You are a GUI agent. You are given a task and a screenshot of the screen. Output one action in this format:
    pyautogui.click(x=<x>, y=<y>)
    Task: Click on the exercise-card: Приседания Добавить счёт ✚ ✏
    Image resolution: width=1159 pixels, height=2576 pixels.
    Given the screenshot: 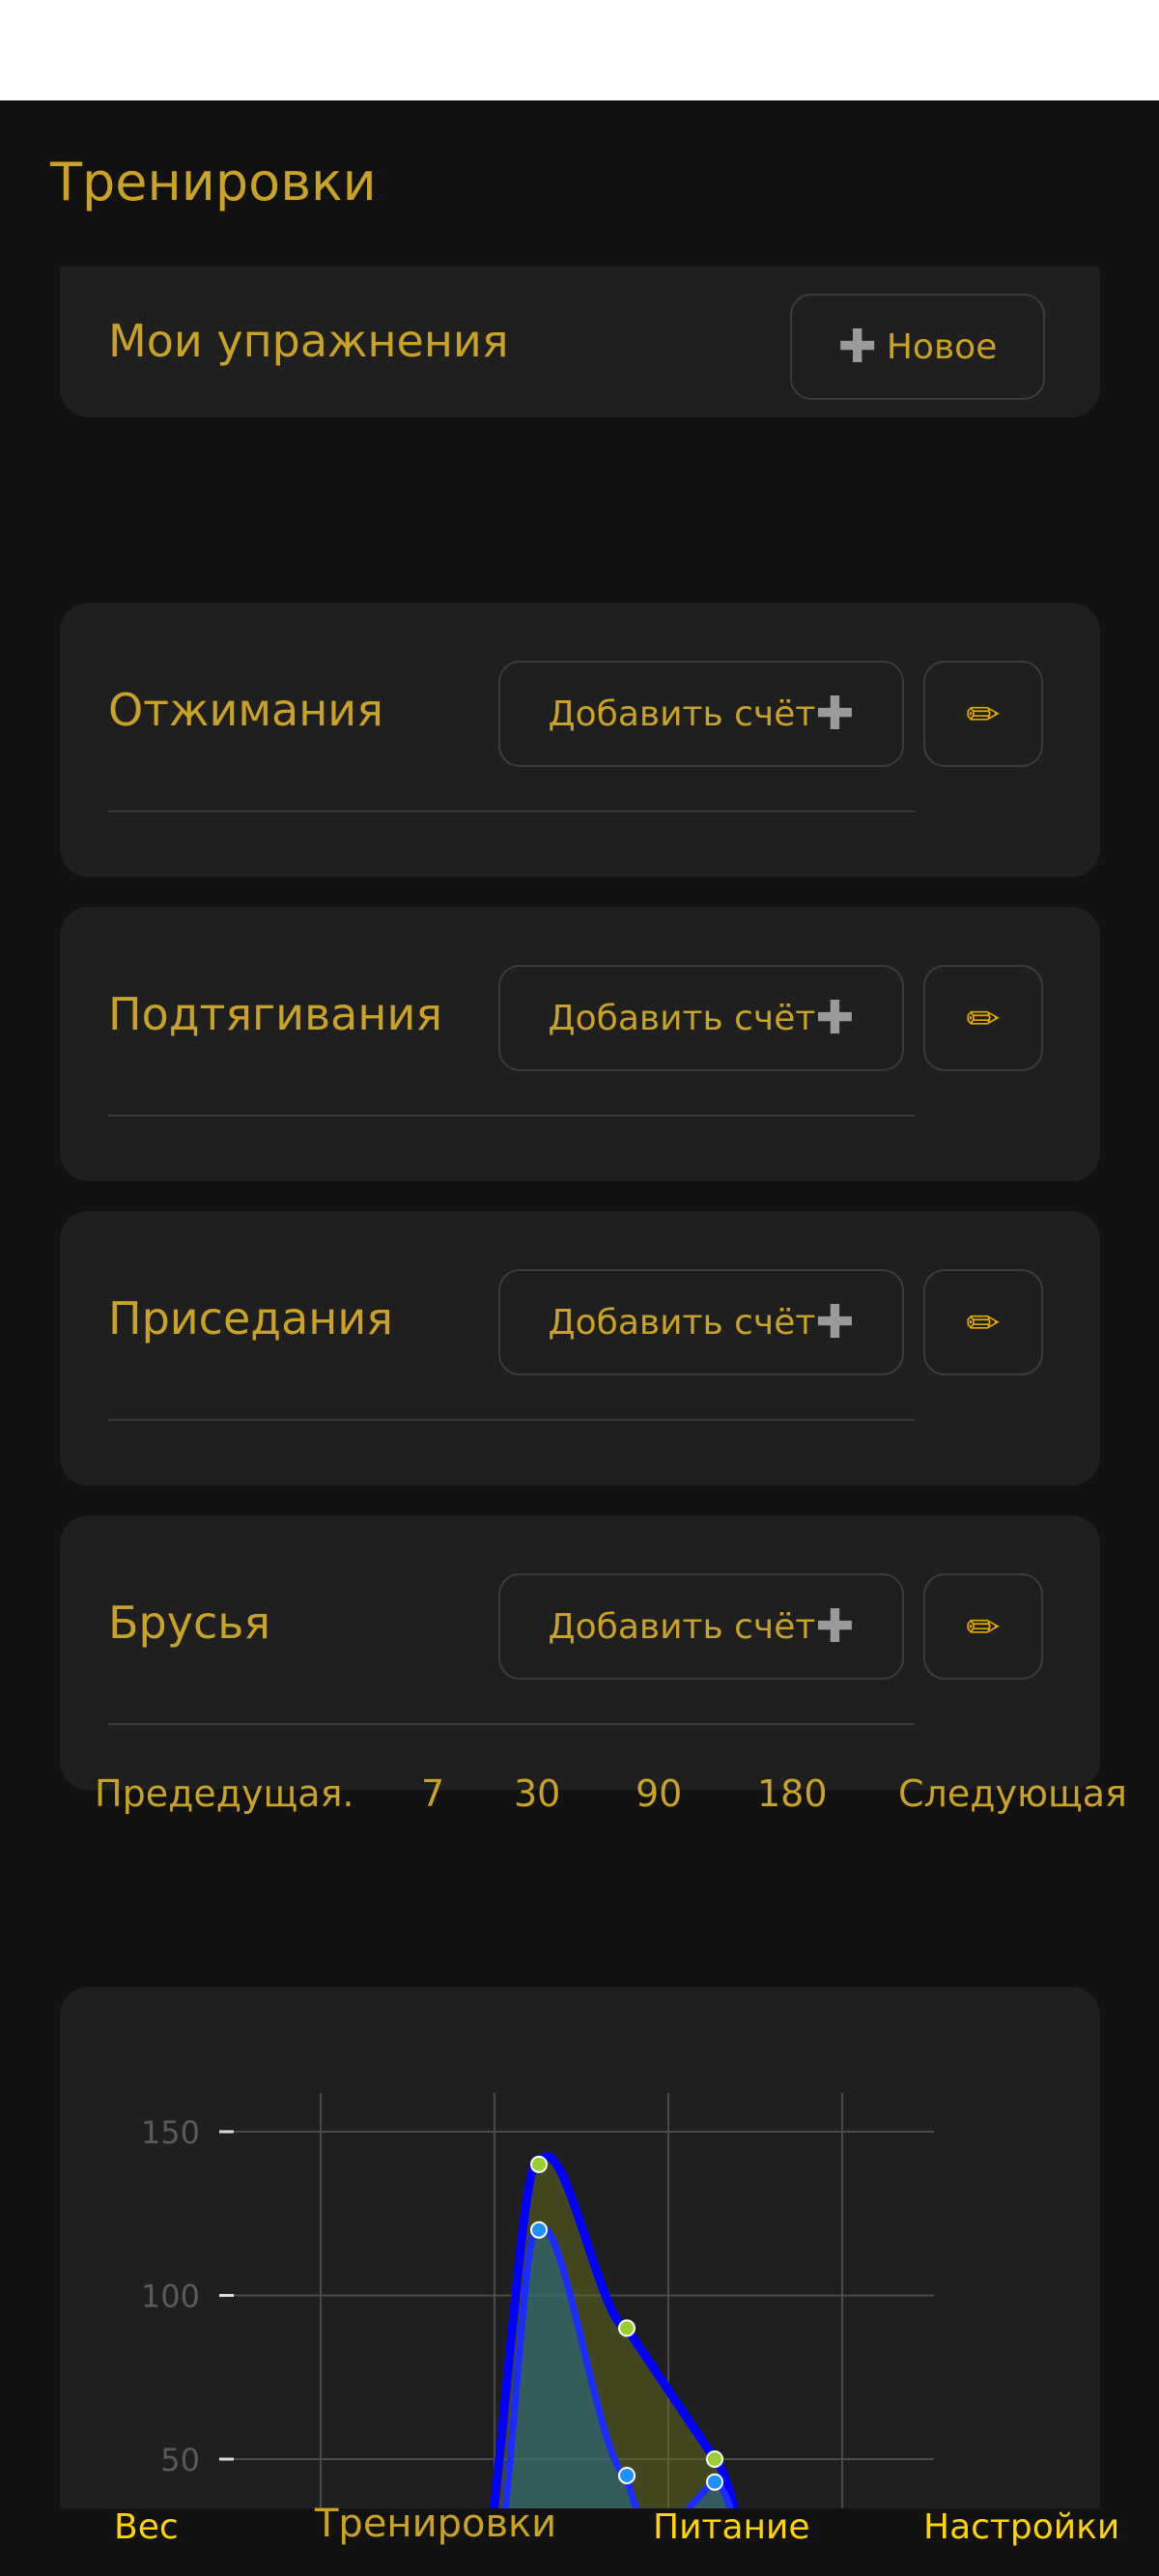 What is the action you would take?
    pyautogui.click(x=580, y=1348)
    